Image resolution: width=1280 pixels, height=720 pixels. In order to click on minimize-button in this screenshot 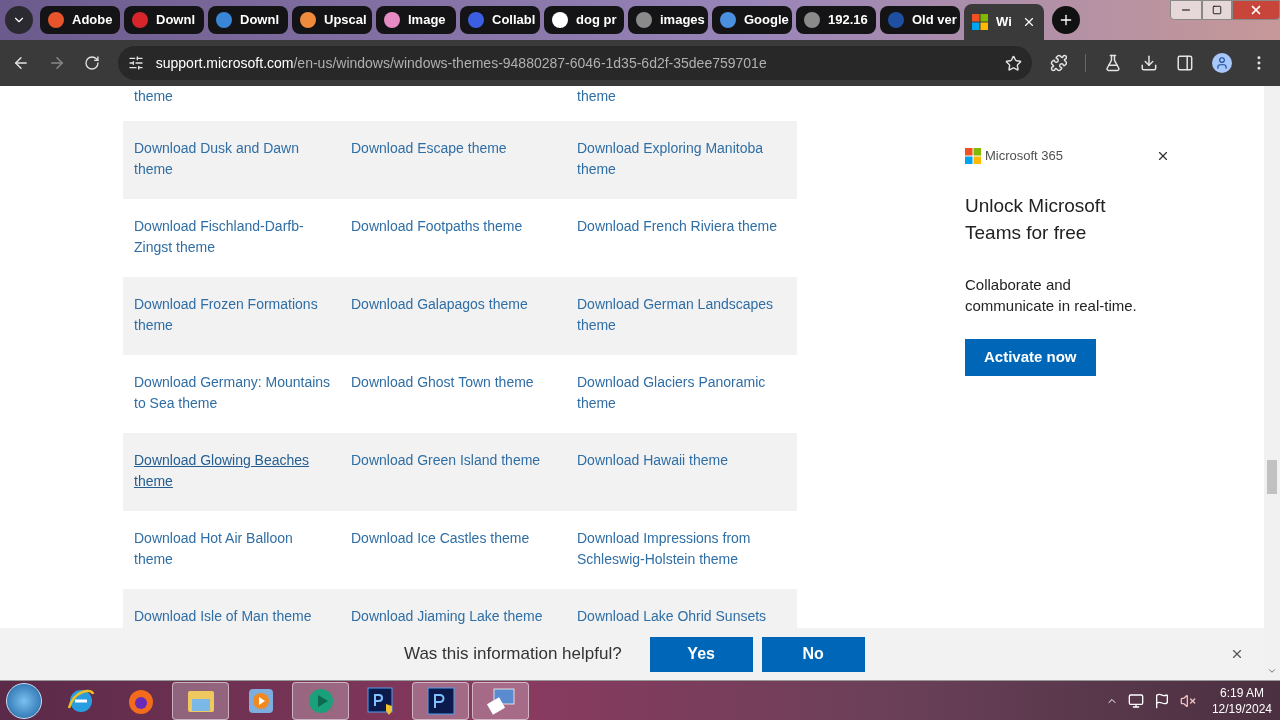, I will do `click(1186, 10)`.